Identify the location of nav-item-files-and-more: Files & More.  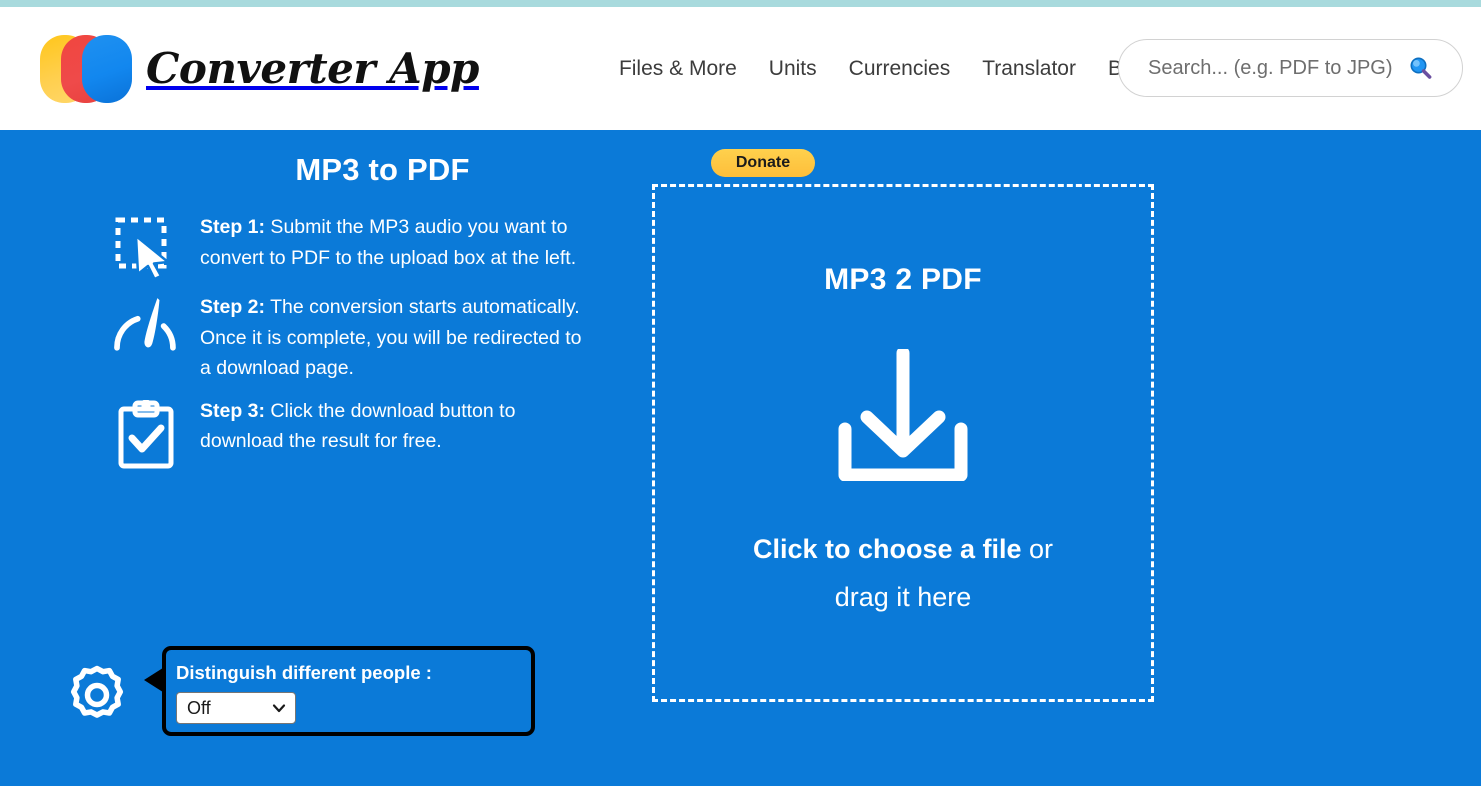
(678, 69).